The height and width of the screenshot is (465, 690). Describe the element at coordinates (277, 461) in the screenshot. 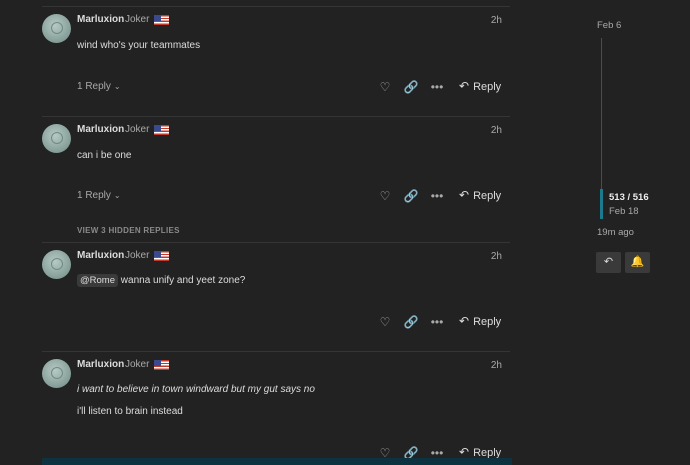

I see `composer-bar` at that location.